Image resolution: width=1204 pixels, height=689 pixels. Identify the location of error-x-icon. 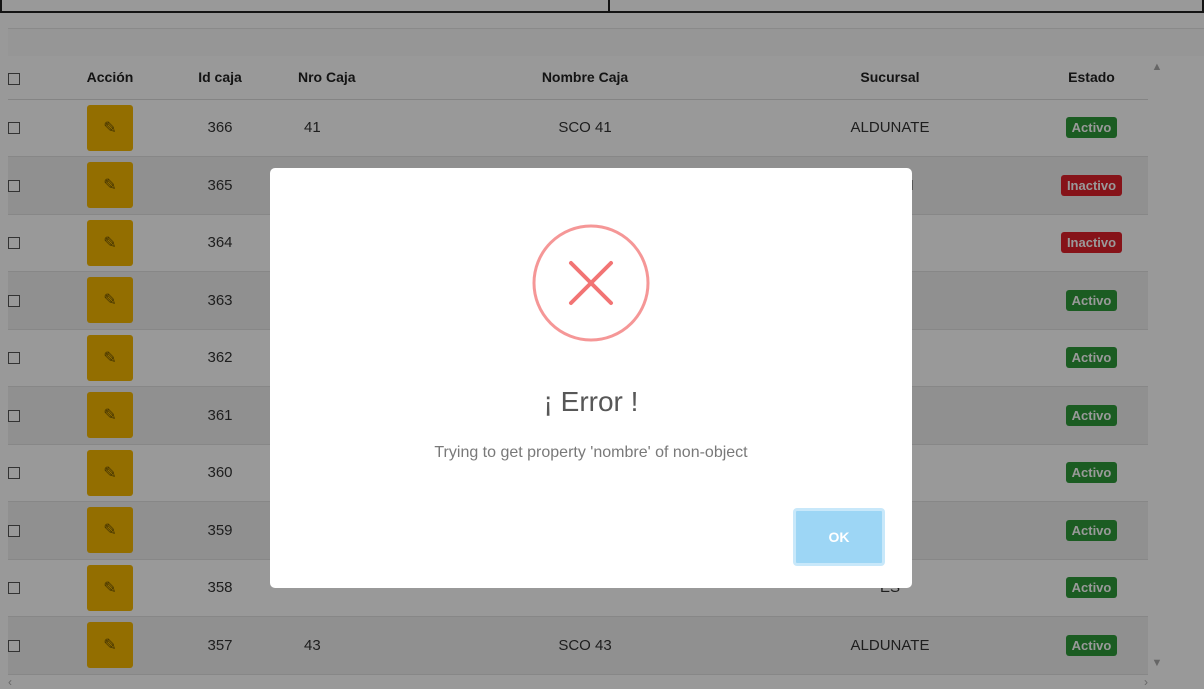
(591, 283).